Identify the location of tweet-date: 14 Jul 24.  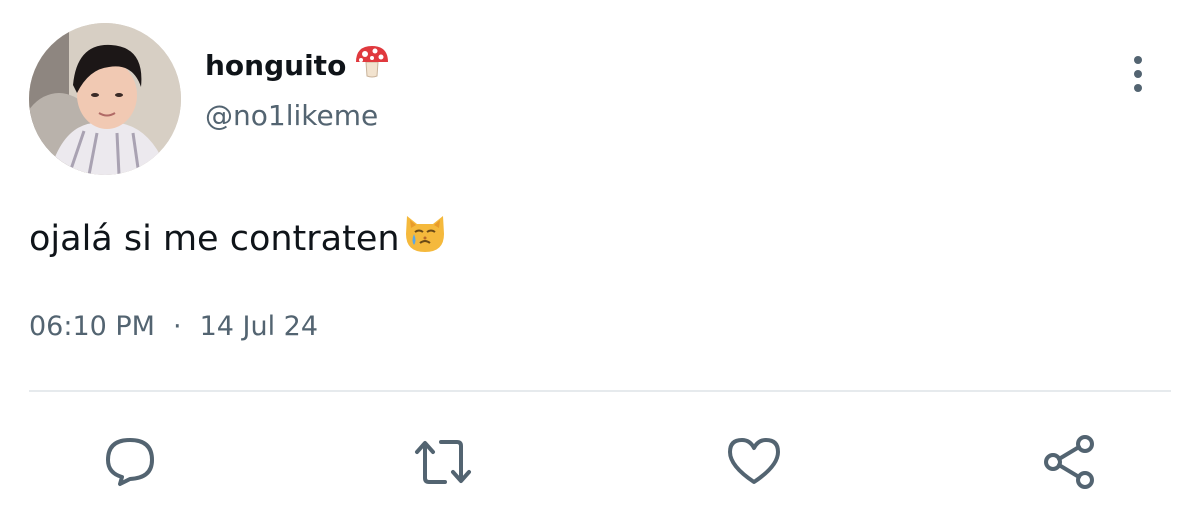
(259, 326).